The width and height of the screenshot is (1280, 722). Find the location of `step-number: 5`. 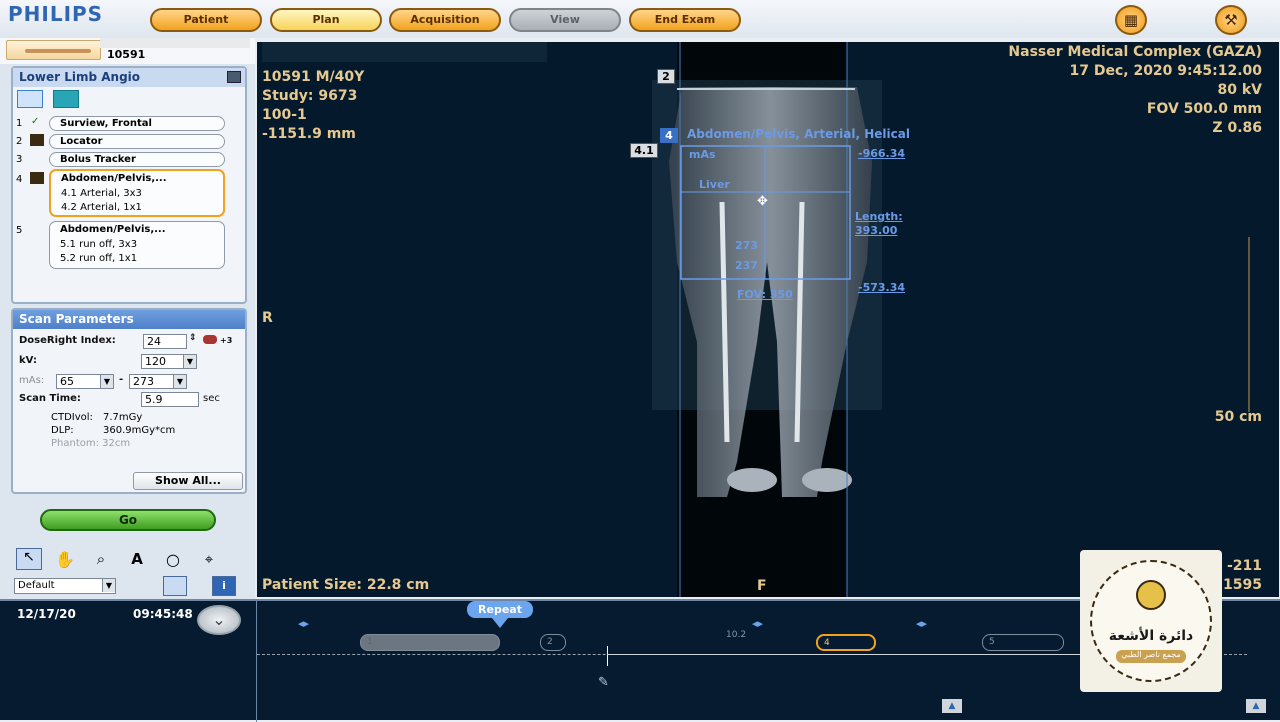

step-number: 5 is located at coordinates (19, 230).